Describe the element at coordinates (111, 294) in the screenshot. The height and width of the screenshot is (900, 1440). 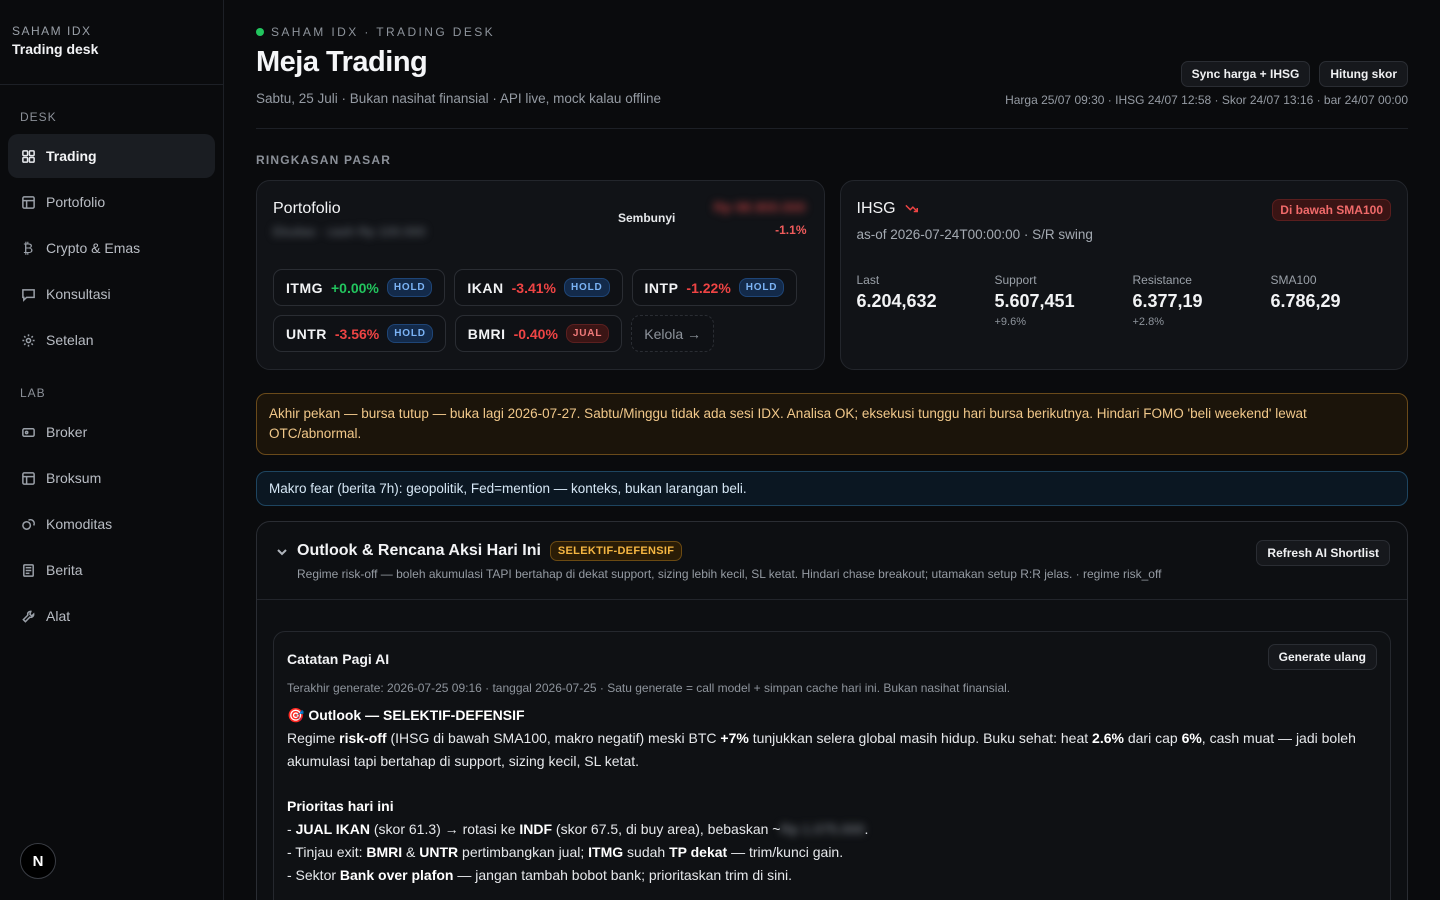
I see `sidebar-item-konsultasi: Konsultasi` at that location.